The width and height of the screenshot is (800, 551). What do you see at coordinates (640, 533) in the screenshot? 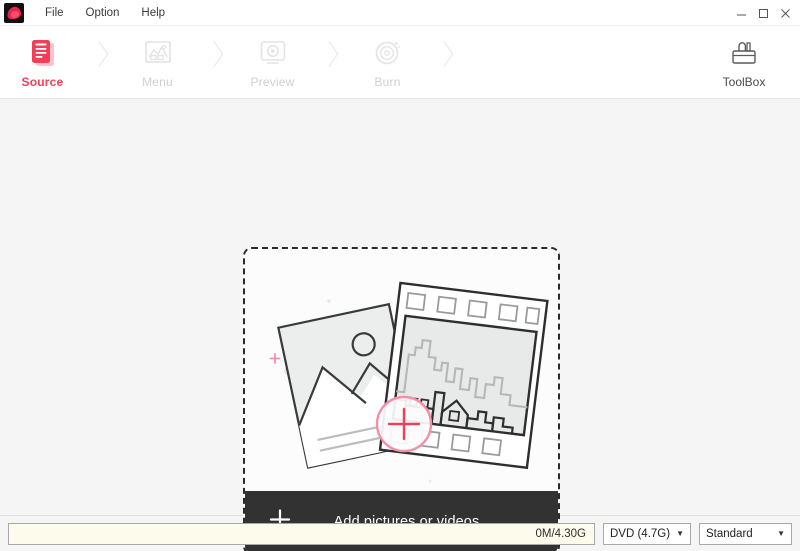
I see `disc-type-value: DVD (4.7G)` at bounding box center [640, 533].